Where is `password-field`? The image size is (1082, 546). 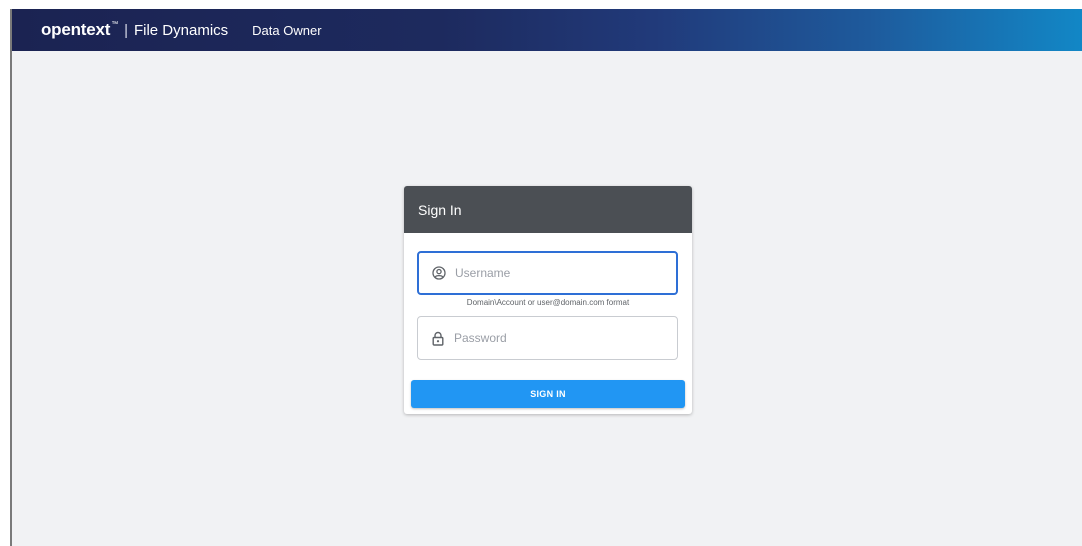
password-field is located at coordinates (547, 338).